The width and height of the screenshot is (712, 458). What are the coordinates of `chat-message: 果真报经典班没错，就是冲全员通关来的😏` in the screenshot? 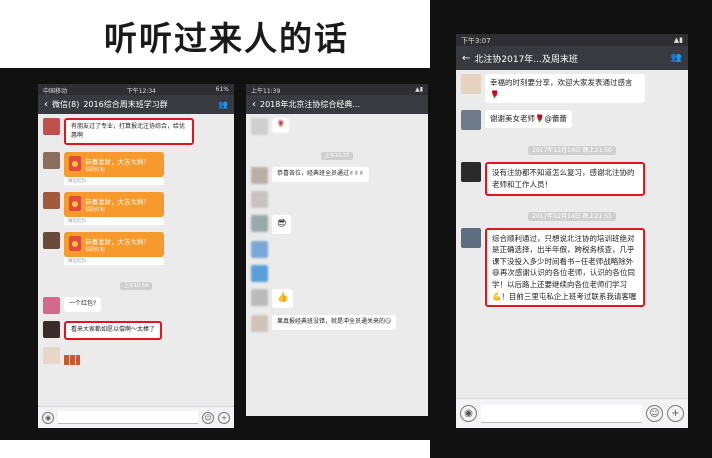 It's located at (337, 324).